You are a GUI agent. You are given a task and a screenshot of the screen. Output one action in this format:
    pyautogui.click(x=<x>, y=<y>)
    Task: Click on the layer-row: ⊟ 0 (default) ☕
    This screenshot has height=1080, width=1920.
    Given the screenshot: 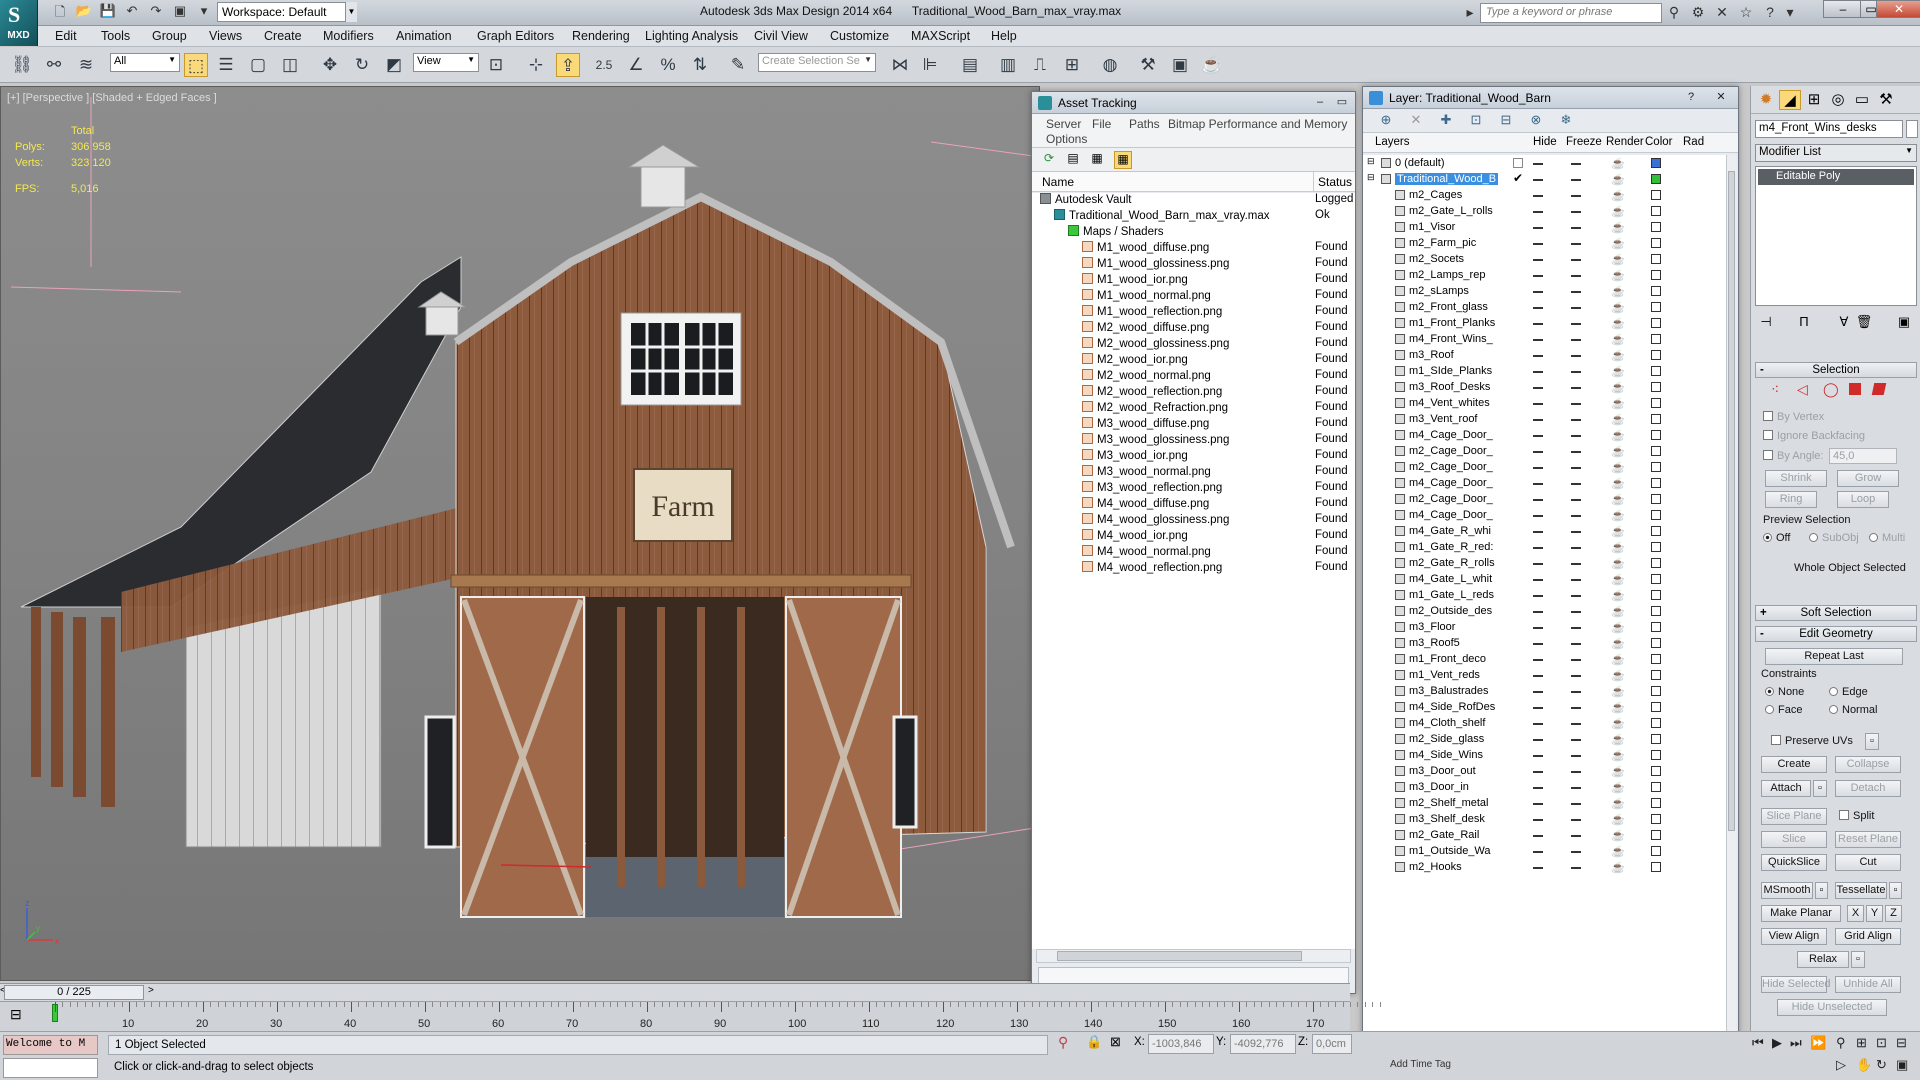 What is the action you would take?
    pyautogui.click(x=1544, y=163)
    